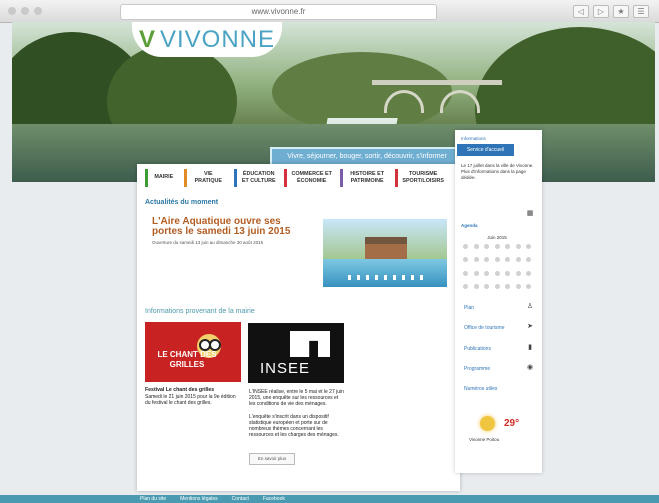 This screenshot has width=659, height=503. What do you see at coordinates (421, 178) in the screenshot?
I see `nav-item-tourisme-sport-loisirs: TOURISME SPORT/LOISIRS` at bounding box center [421, 178].